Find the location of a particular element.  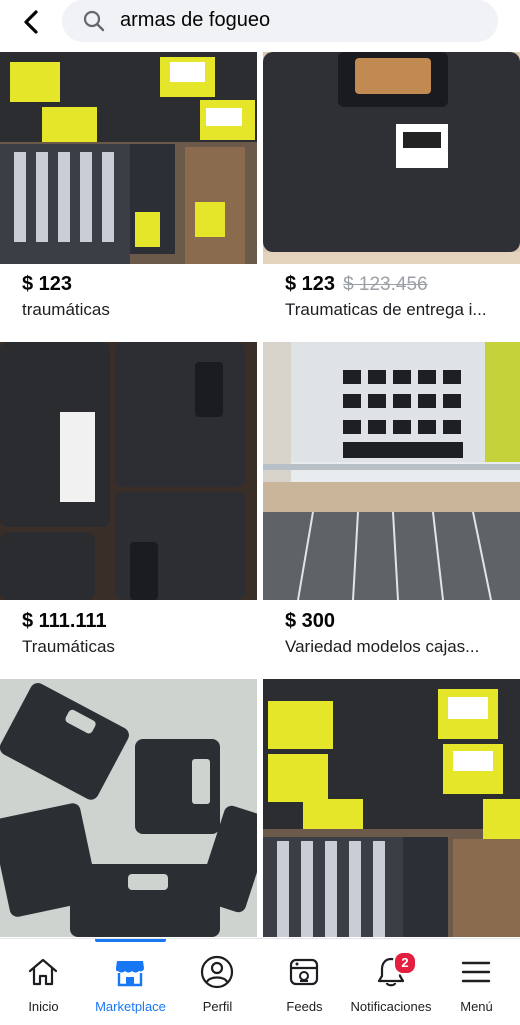

nav-perfil: Perfil is located at coordinates (217, 982).